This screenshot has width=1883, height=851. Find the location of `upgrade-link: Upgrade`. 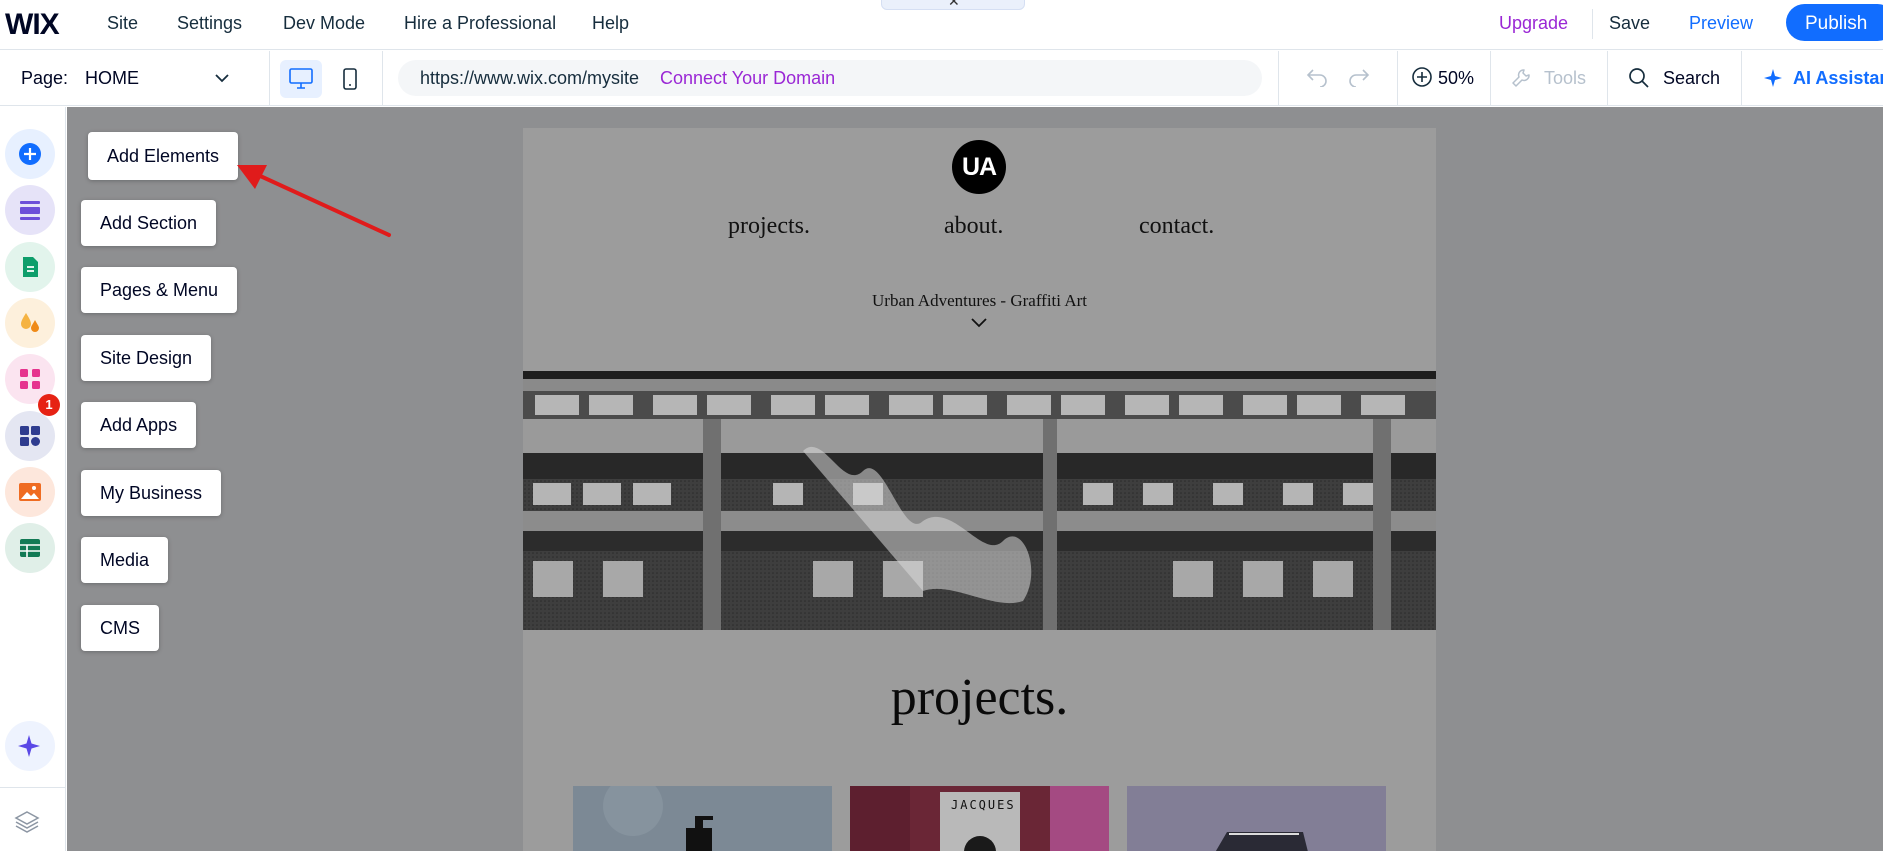

upgrade-link: Upgrade is located at coordinates (1533, 23).